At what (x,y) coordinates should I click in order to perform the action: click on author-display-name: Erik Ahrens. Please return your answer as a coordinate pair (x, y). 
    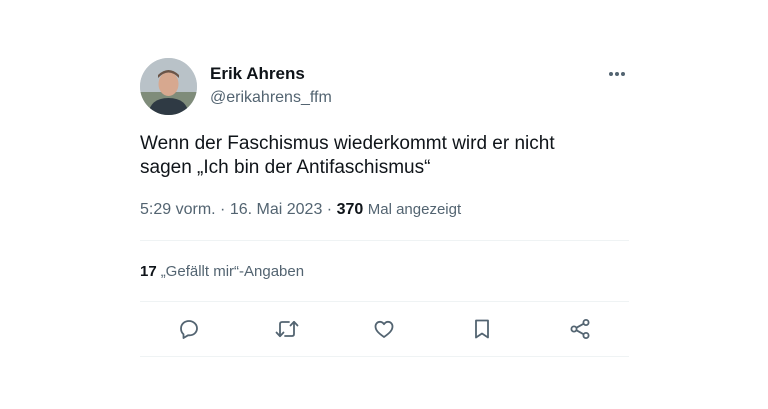
    Looking at the image, I should click on (271, 74).